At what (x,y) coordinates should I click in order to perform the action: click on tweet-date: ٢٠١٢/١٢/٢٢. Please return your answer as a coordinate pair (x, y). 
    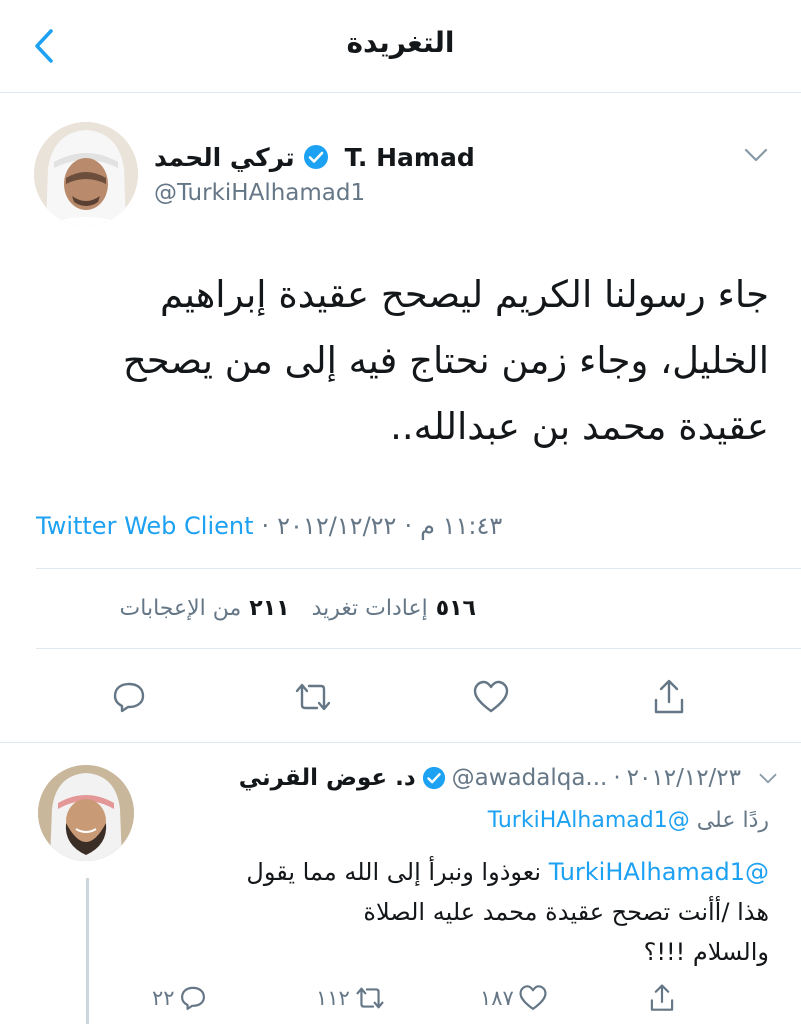
    Looking at the image, I should click on (337, 526).